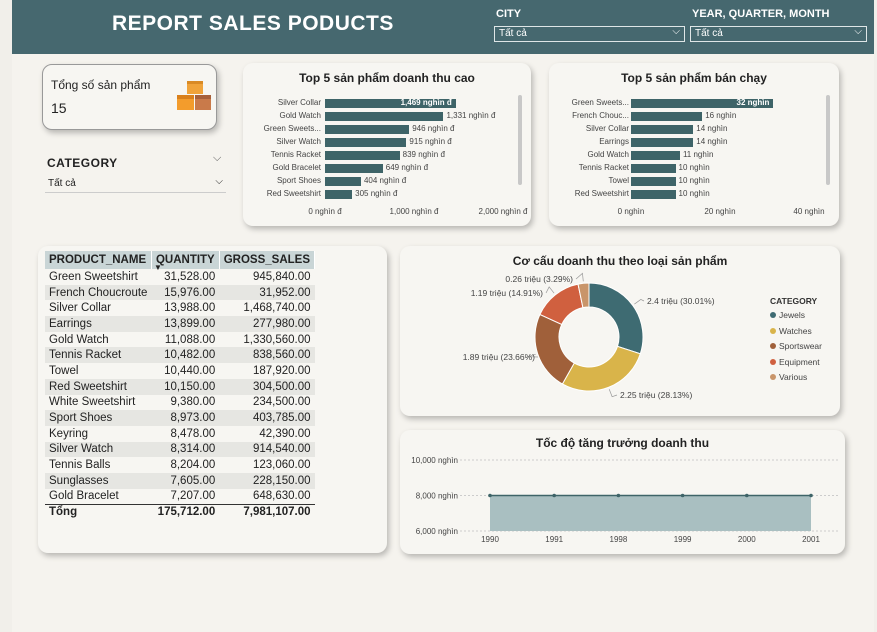  Describe the element at coordinates (811, 539) in the screenshot. I see `x-axis-tick-label: 2001` at that location.